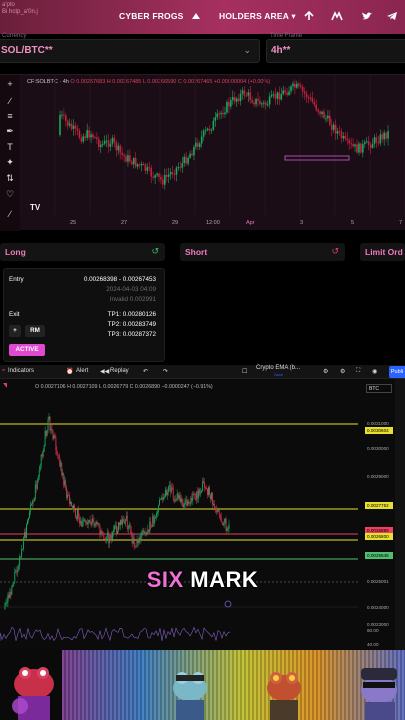 The image size is (405, 720). What do you see at coordinates (10, 147) in the screenshot?
I see `text-icon: T` at bounding box center [10, 147].